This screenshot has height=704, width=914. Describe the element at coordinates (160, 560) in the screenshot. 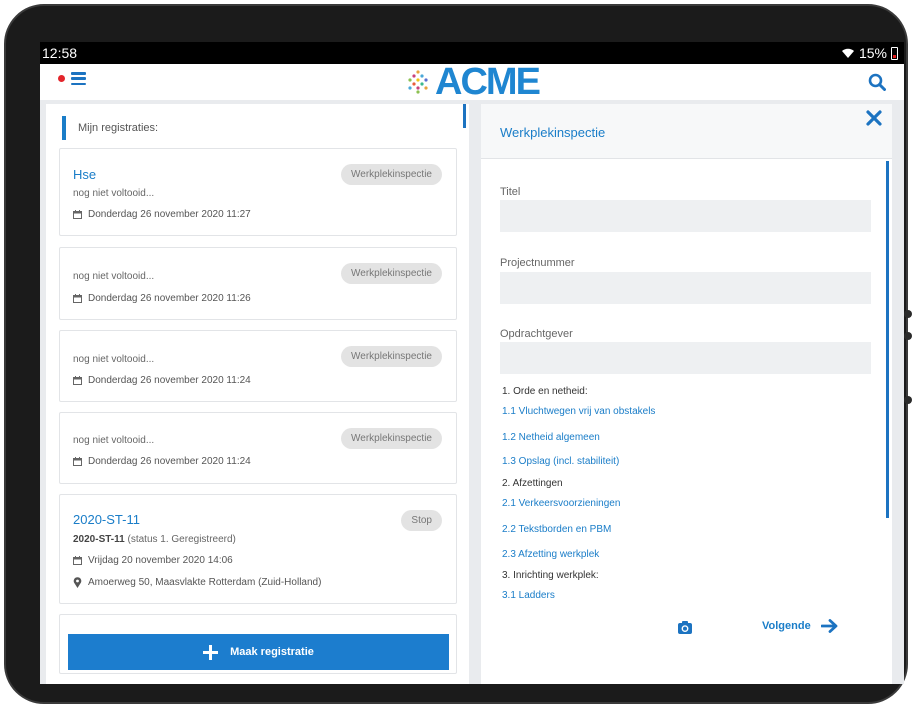

I see `registration-date-text: Vrijdag 20 november 2020 14:06` at that location.